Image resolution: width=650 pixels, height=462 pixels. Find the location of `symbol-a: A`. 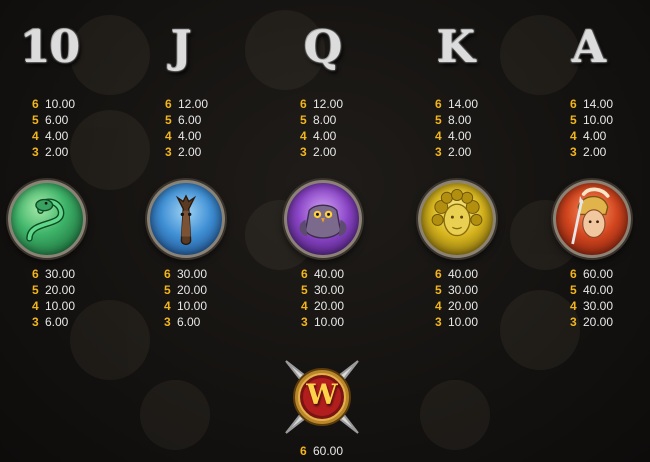

symbol-a: A is located at coordinates (589, 47).